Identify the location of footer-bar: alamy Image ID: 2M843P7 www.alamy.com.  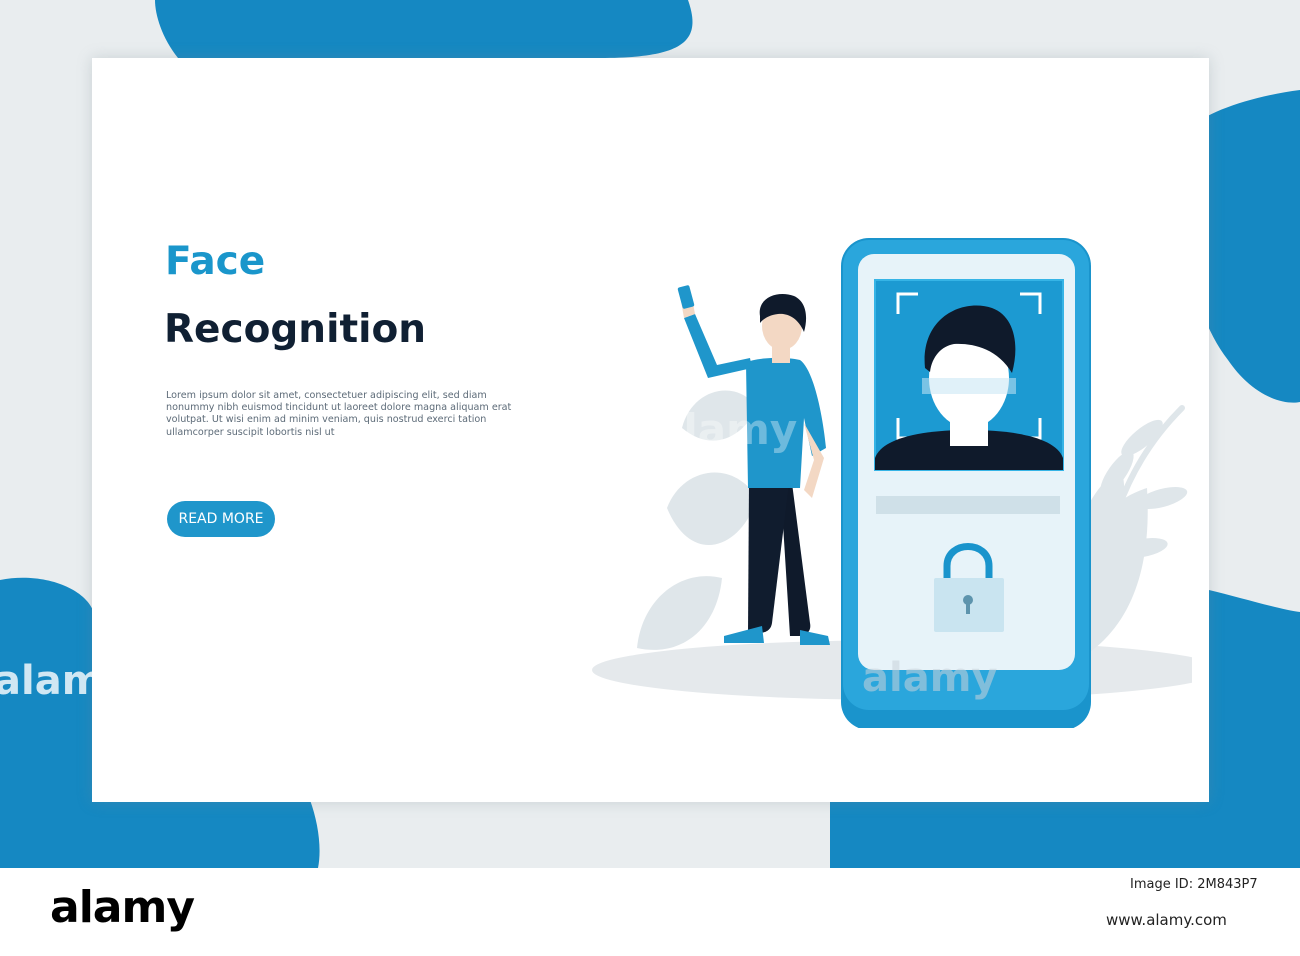
(650, 912).